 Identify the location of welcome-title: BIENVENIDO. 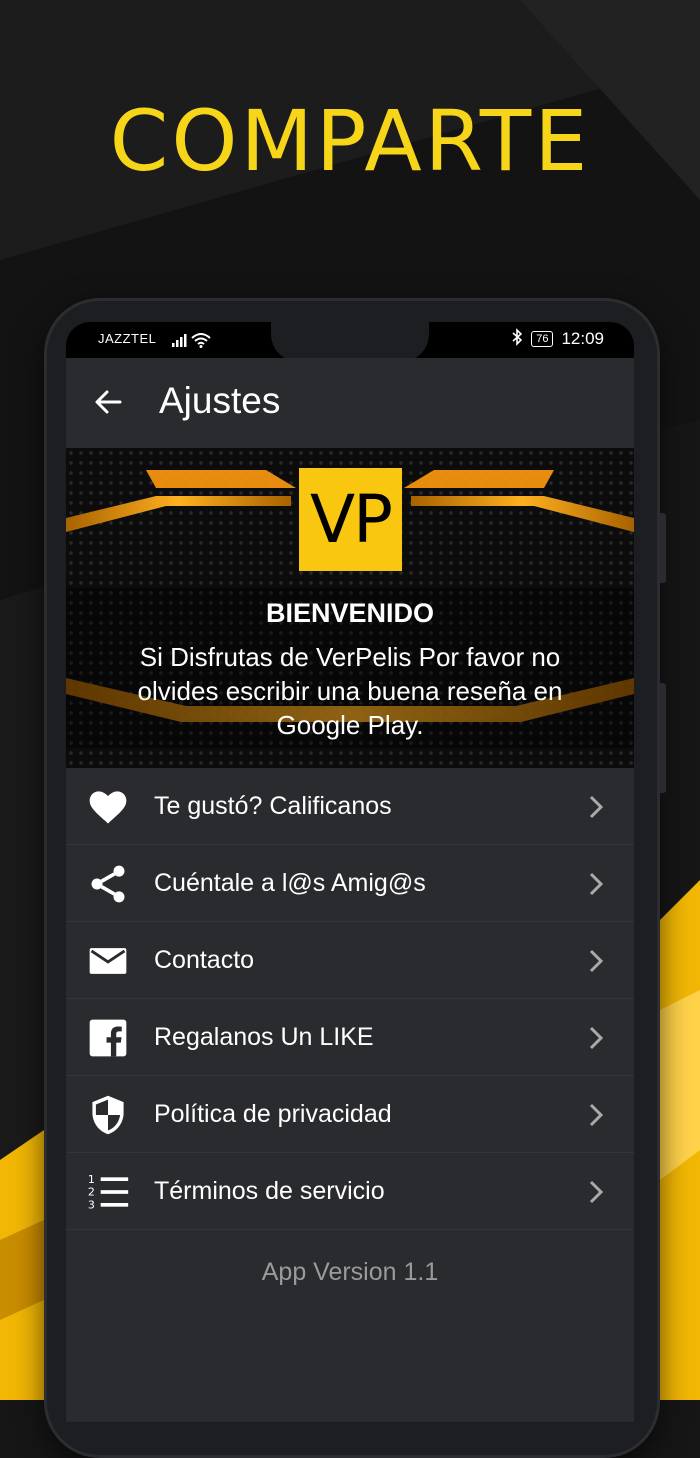
(350, 613).